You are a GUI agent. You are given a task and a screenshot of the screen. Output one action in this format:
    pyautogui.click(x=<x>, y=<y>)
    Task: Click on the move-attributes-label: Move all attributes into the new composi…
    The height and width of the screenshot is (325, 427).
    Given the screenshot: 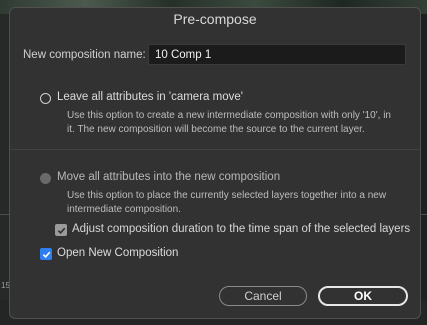 What is the action you would take?
    pyautogui.click(x=168, y=177)
    